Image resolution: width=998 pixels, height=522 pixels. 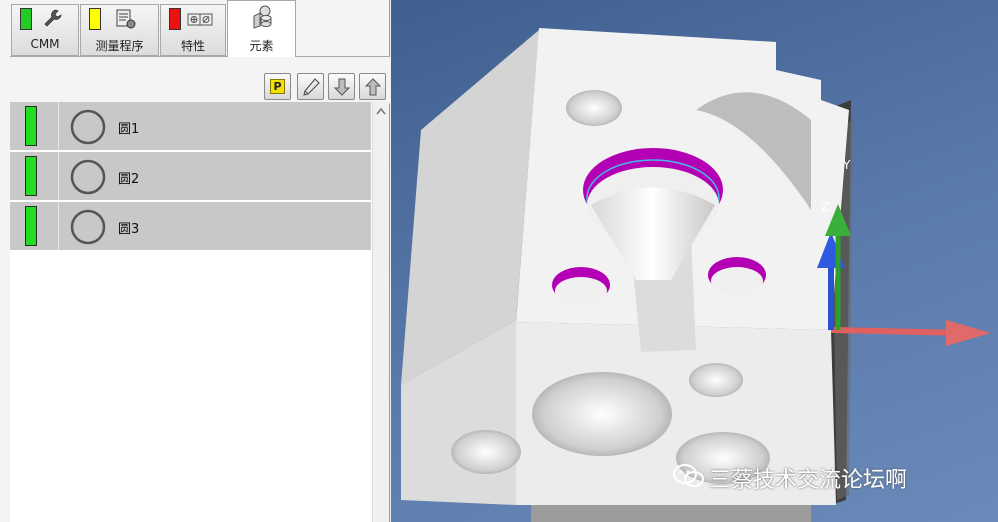 What do you see at coordinates (689, 478) in the screenshot?
I see `wechat-icon` at bounding box center [689, 478].